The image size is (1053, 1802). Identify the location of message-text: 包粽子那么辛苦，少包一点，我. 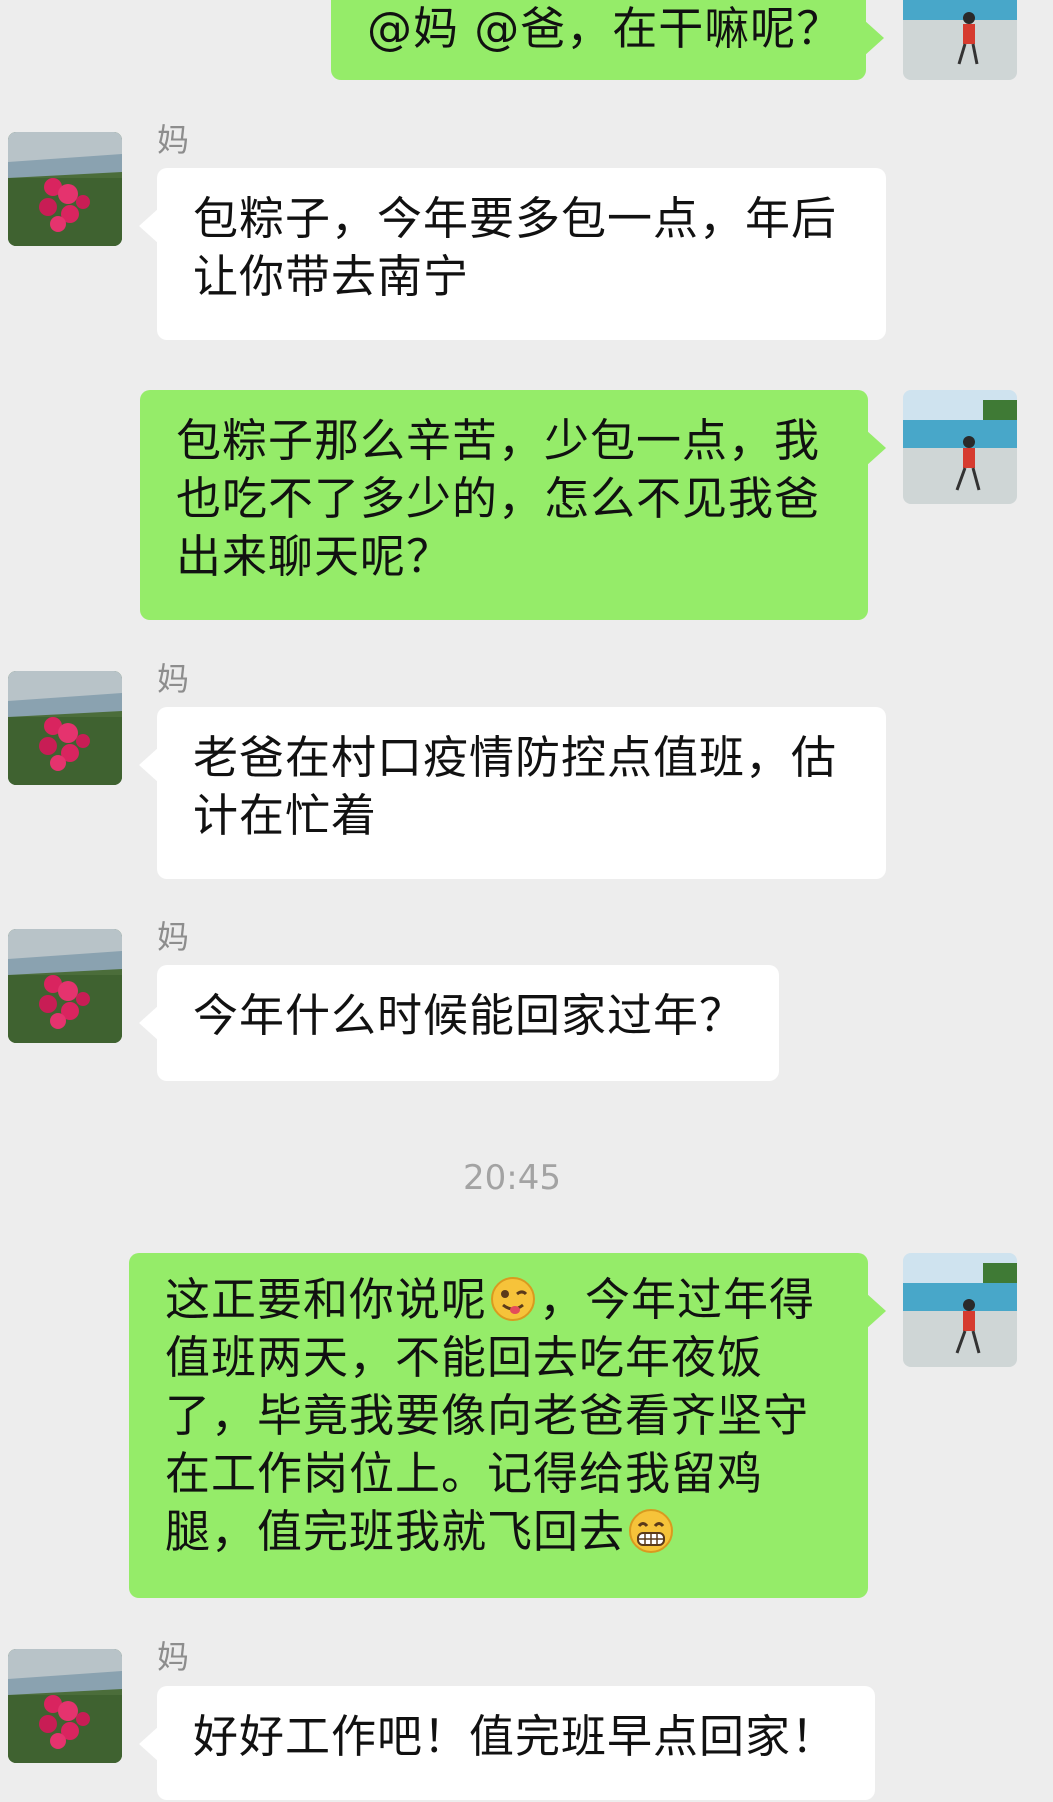
(498, 440).